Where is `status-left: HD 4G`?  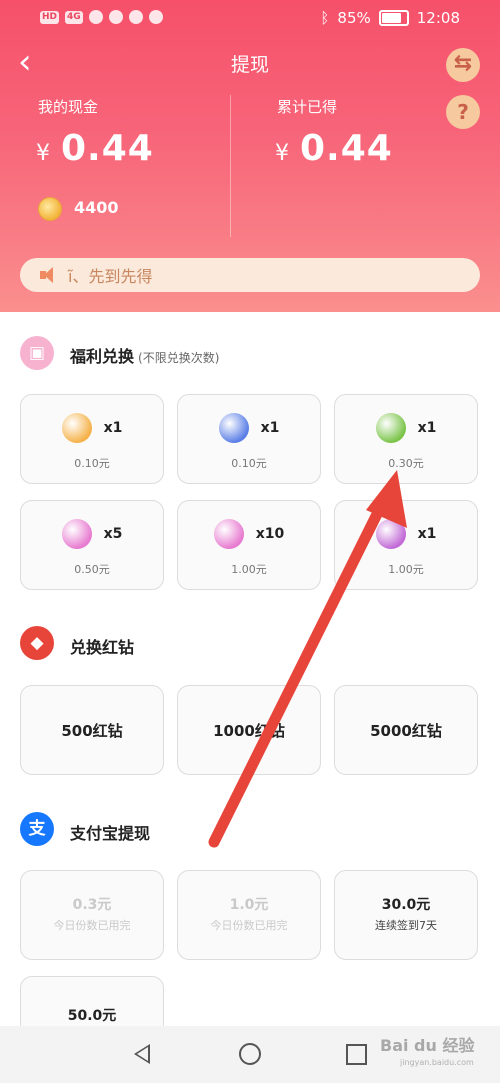 status-left: HD 4G is located at coordinates (101, 17).